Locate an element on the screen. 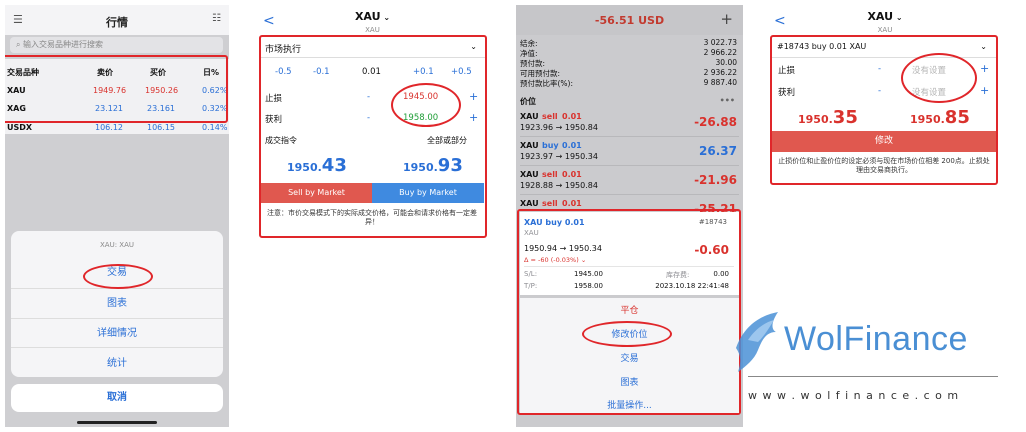 The width and height of the screenshot is (1026, 432). account-value: 9 887.40 is located at coordinates (720, 82).